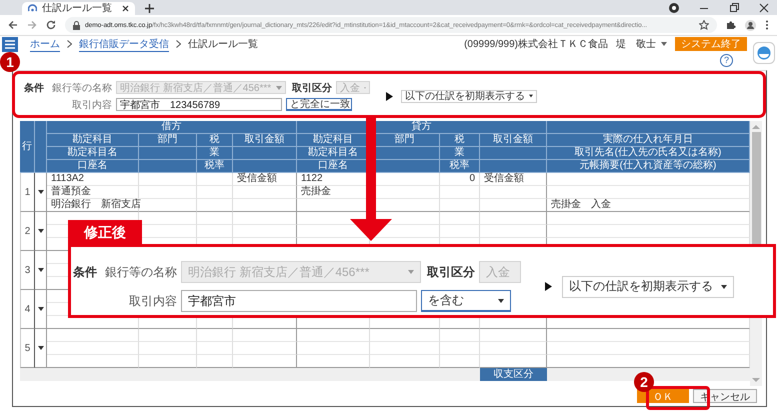  Describe the element at coordinates (27, 192) in the screenshot. I see `row-number: 1` at that location.